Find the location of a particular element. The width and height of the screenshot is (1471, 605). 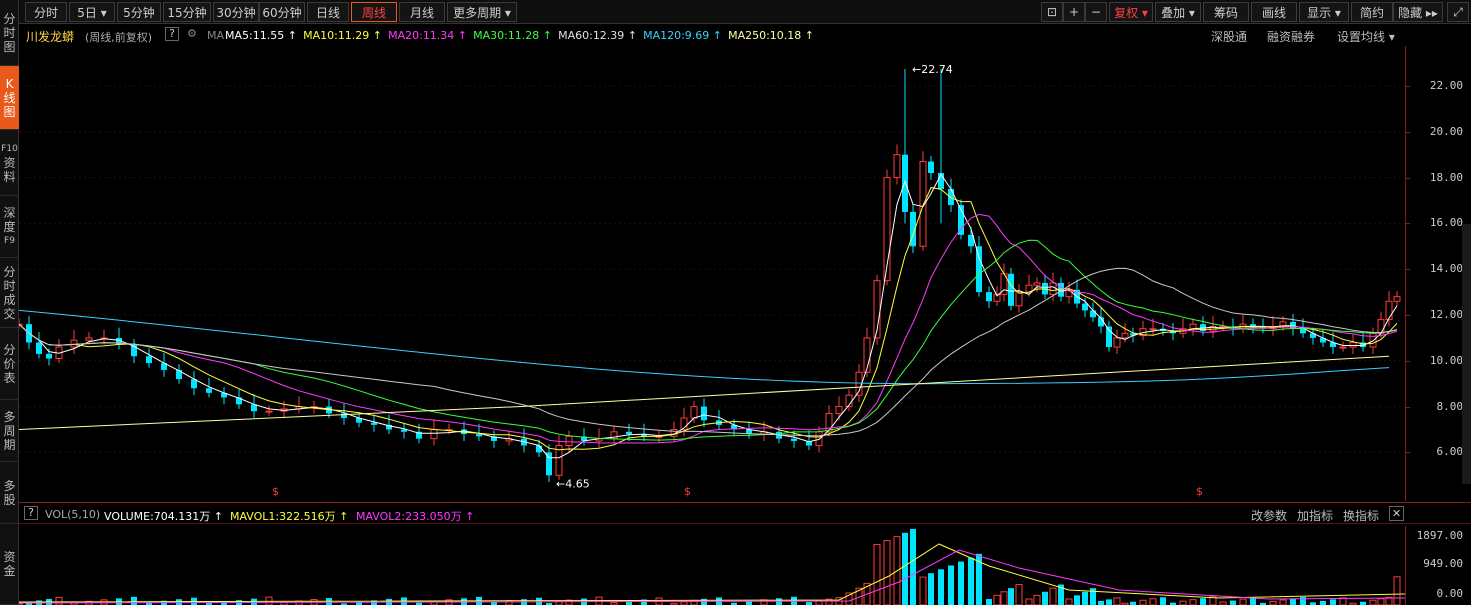

sidebar-item-shendu: 深度 F9 is located at coordinates (9, 227).